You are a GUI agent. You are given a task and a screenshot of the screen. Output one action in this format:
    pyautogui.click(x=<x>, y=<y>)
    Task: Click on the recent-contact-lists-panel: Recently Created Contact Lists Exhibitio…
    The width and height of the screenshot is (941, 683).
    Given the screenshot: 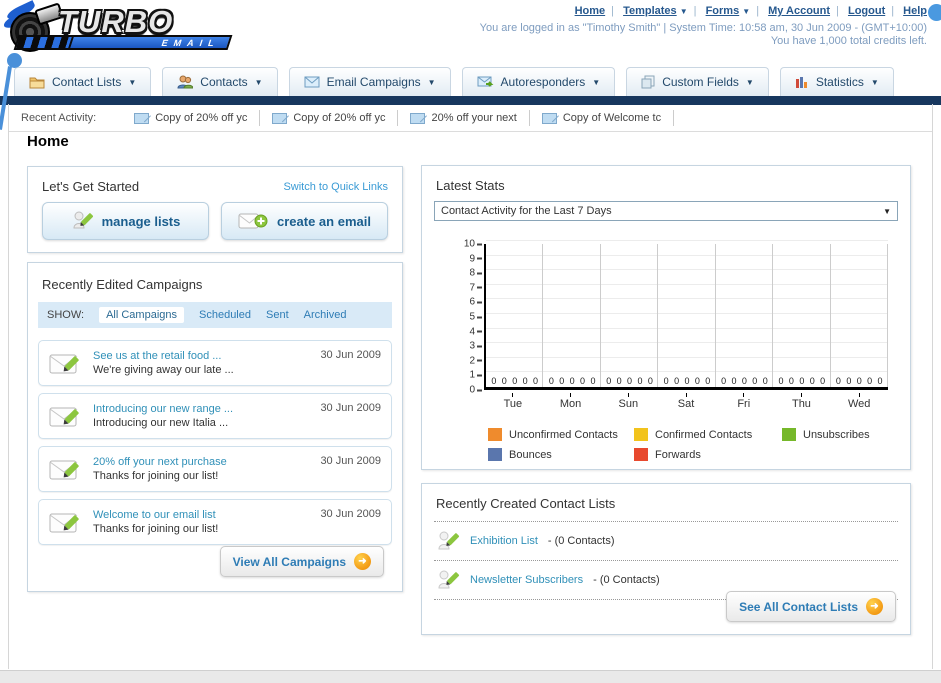 What is the action you would take?
    pyautogui.click(x=666, y=559)
    